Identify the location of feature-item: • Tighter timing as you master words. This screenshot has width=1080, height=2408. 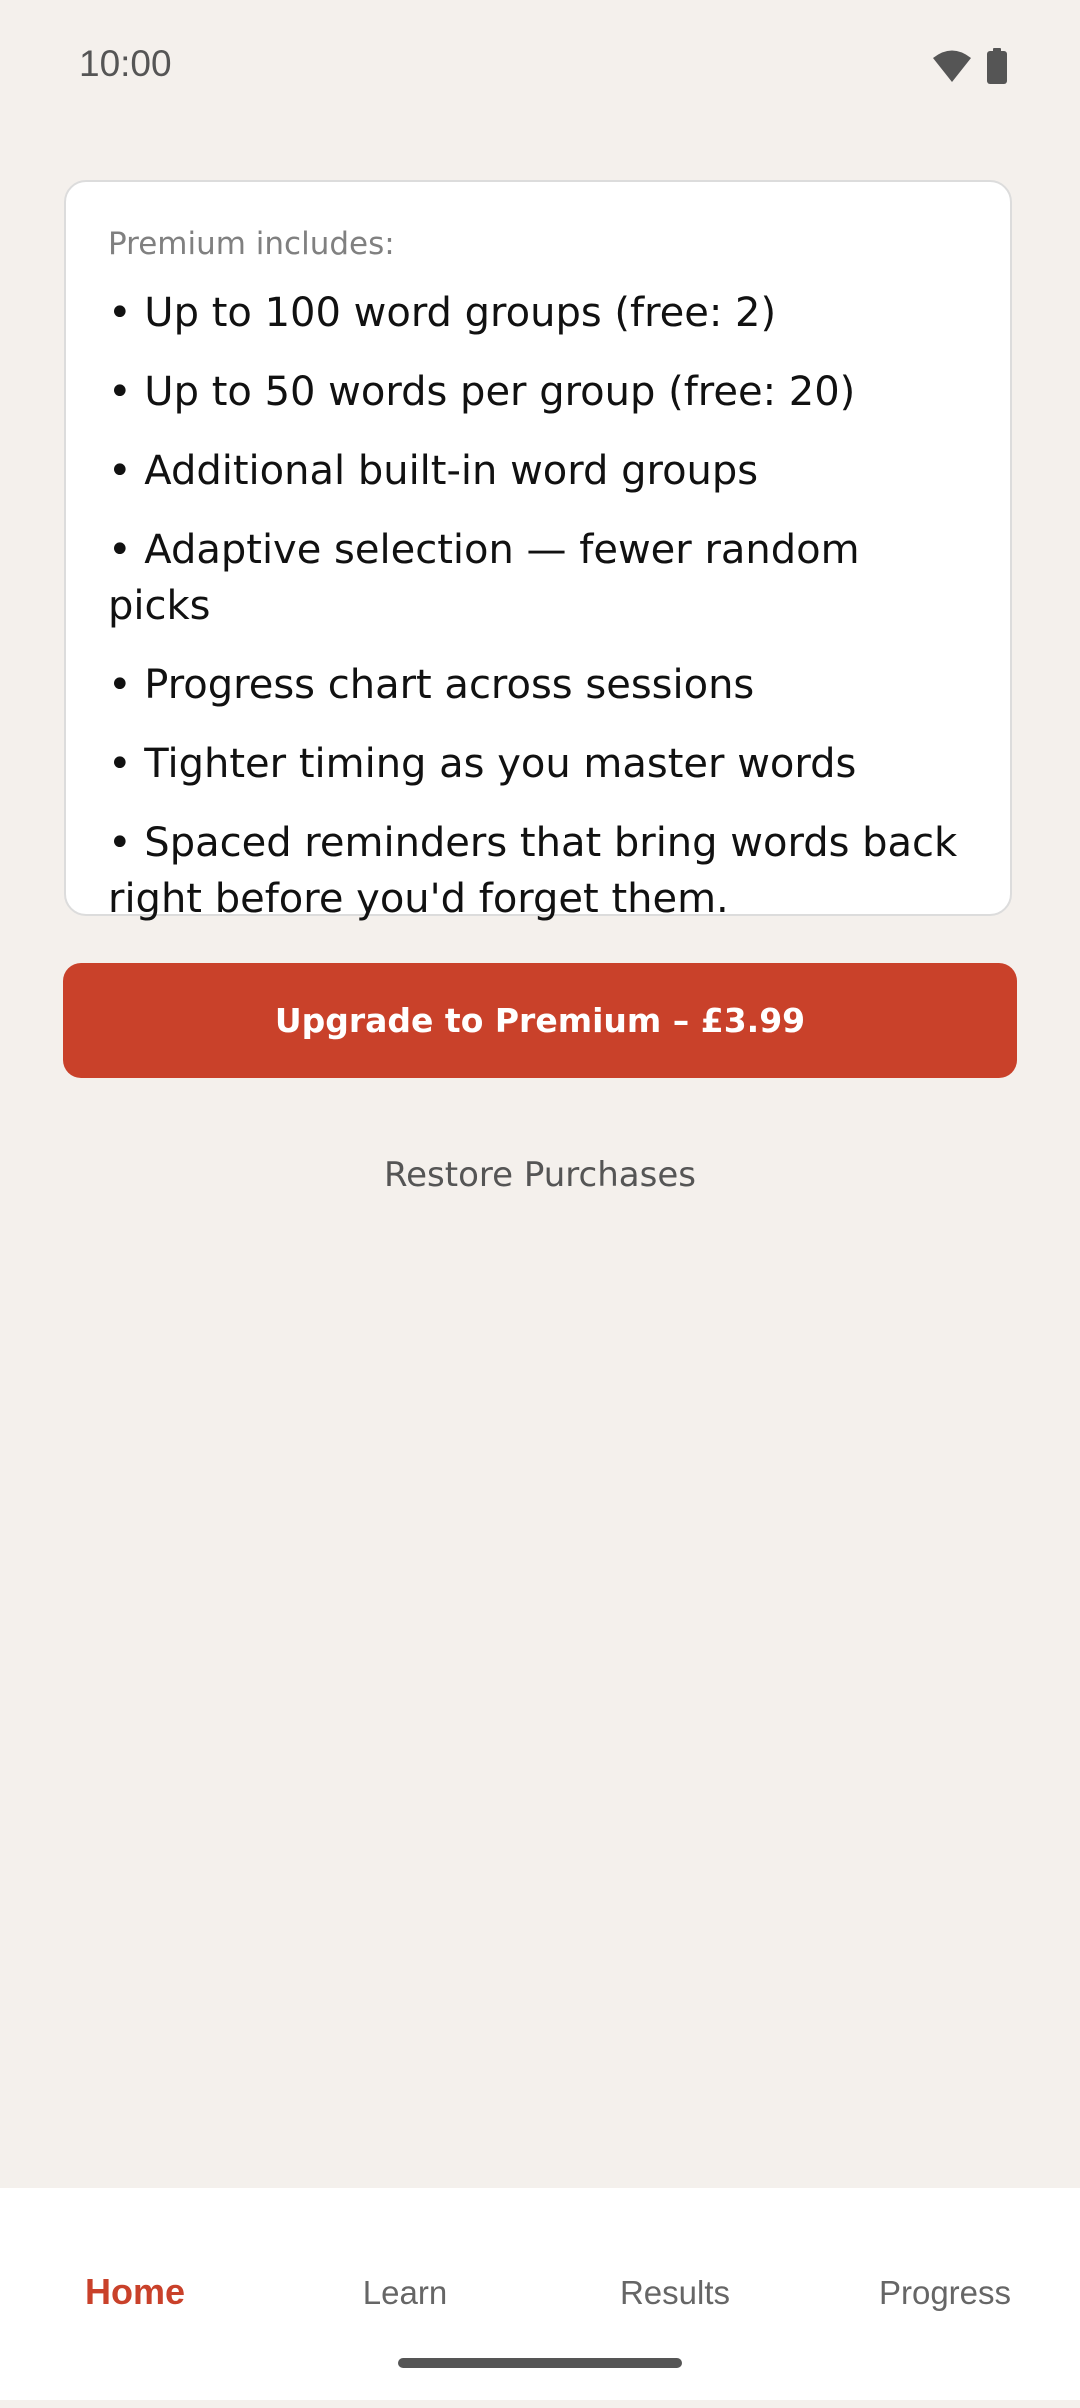
(482, 764).